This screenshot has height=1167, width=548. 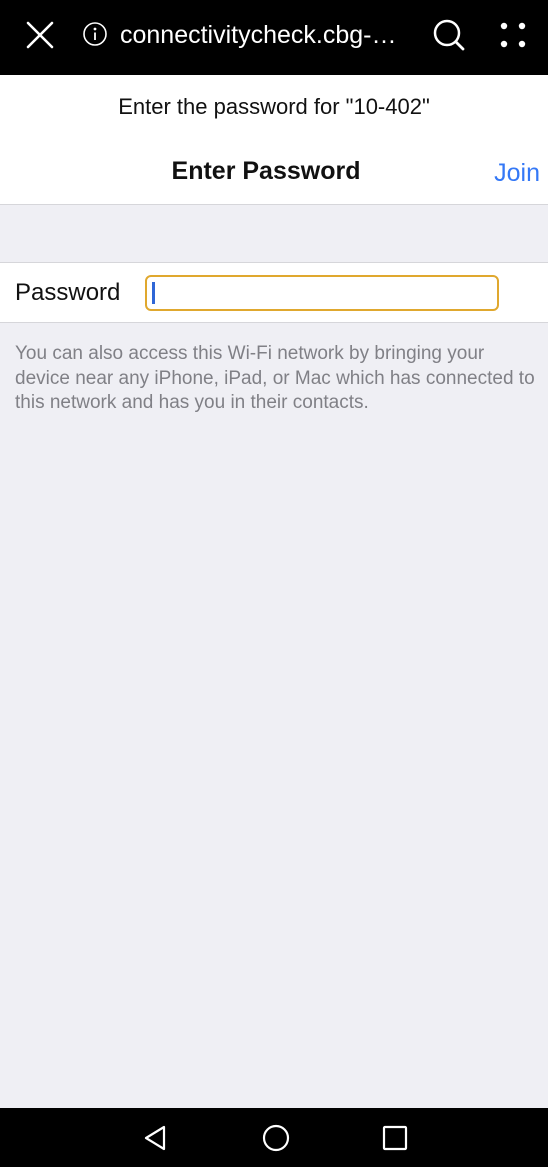 What do you see at coordinates (95, 34) in the screenshot?
I see `info-icon` at bounding box center [95, 34].